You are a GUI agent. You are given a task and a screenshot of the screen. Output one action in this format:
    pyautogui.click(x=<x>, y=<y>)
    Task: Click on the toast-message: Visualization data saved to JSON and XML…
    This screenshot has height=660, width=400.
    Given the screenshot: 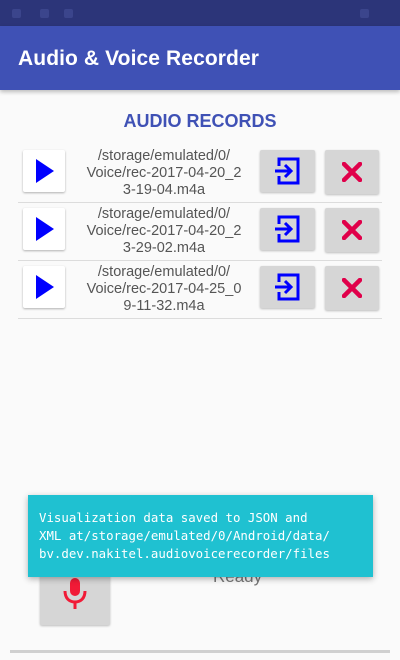 What is the action you would take?
    pyautogui.click(x=200, y=536)
    